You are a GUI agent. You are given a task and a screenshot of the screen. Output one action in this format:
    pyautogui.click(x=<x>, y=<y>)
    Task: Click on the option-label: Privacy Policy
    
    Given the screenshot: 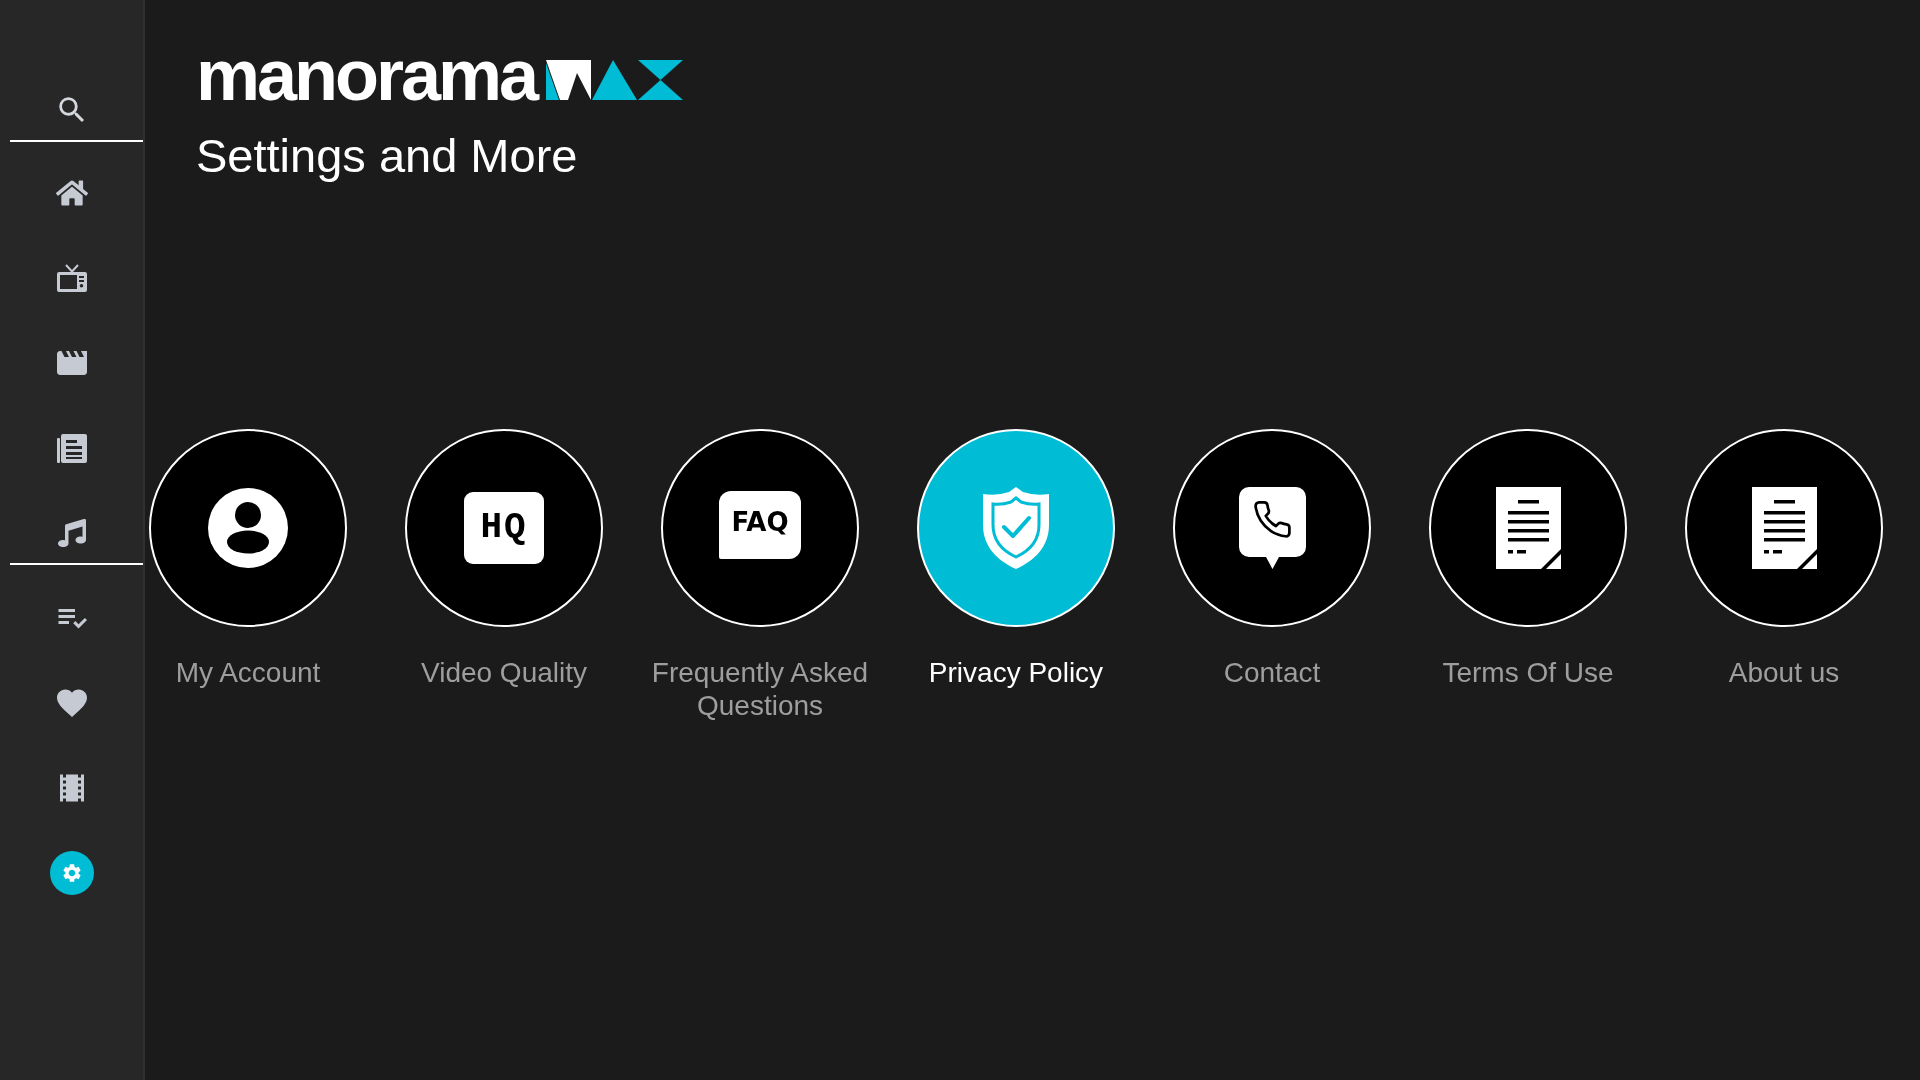 What is the action you would take?
    pyautogui.click(x=1016, y=672)
    